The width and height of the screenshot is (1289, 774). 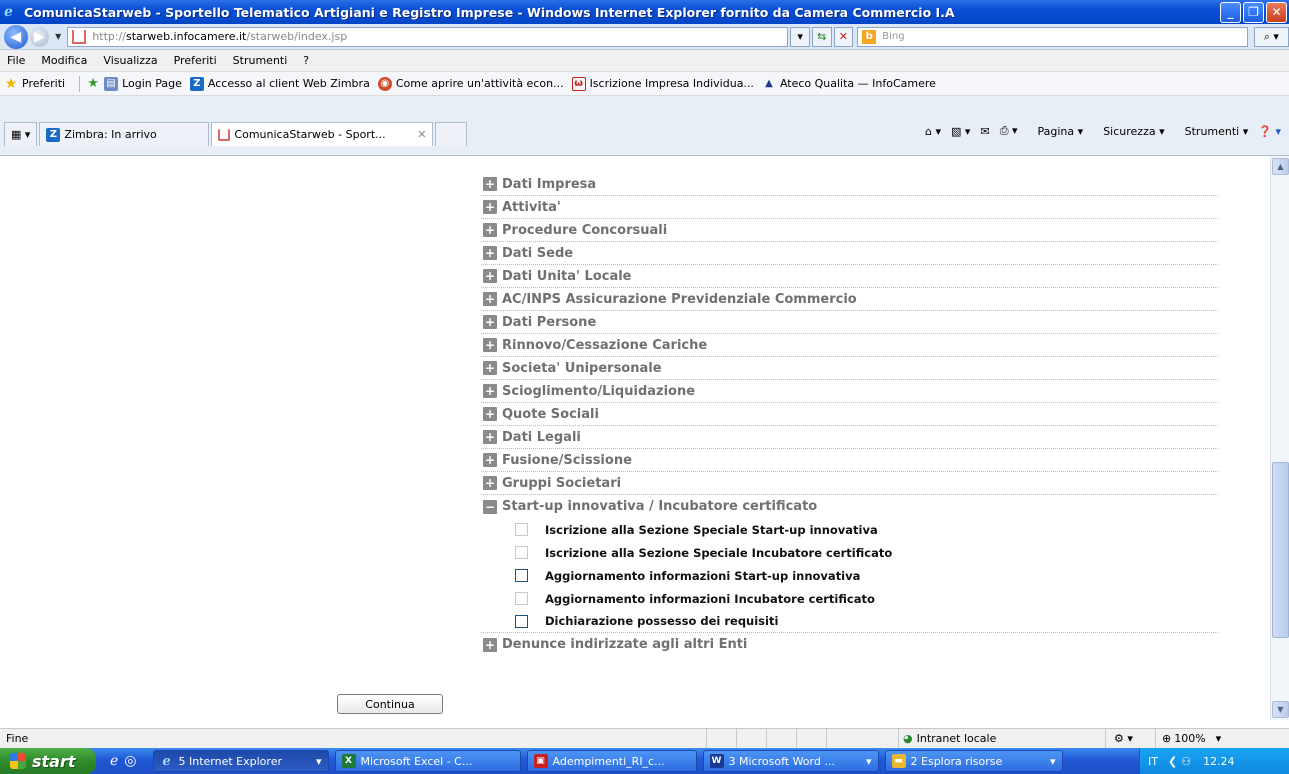 I want to click on menu-help: ?, so click(x=306, y=60).